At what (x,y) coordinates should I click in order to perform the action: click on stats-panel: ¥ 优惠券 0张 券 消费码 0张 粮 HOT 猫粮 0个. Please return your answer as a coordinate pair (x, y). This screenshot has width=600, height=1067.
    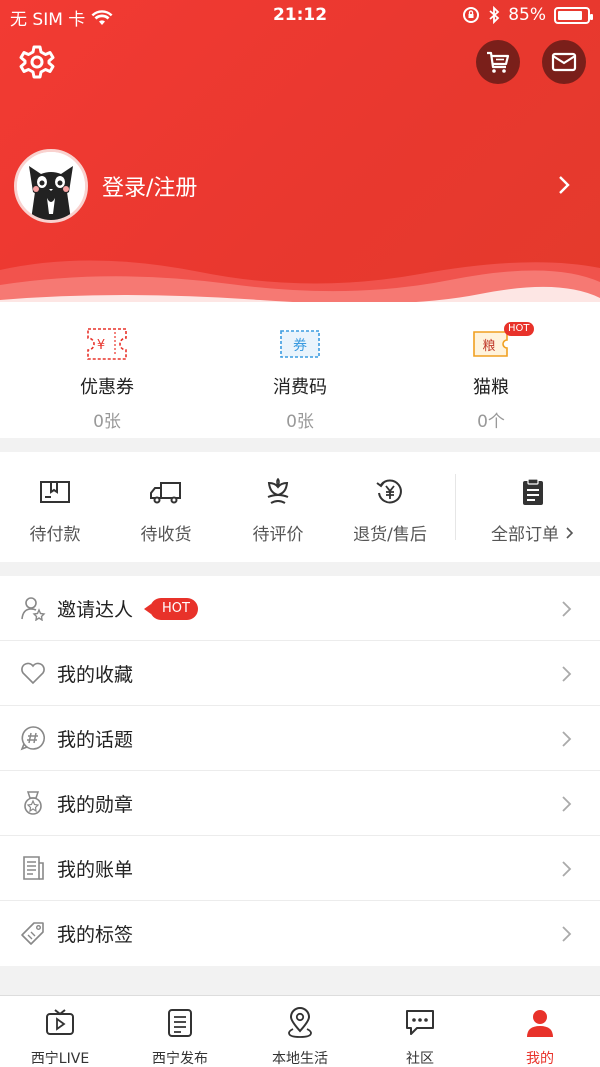
    Looking at the image, I should click on (300, 370).